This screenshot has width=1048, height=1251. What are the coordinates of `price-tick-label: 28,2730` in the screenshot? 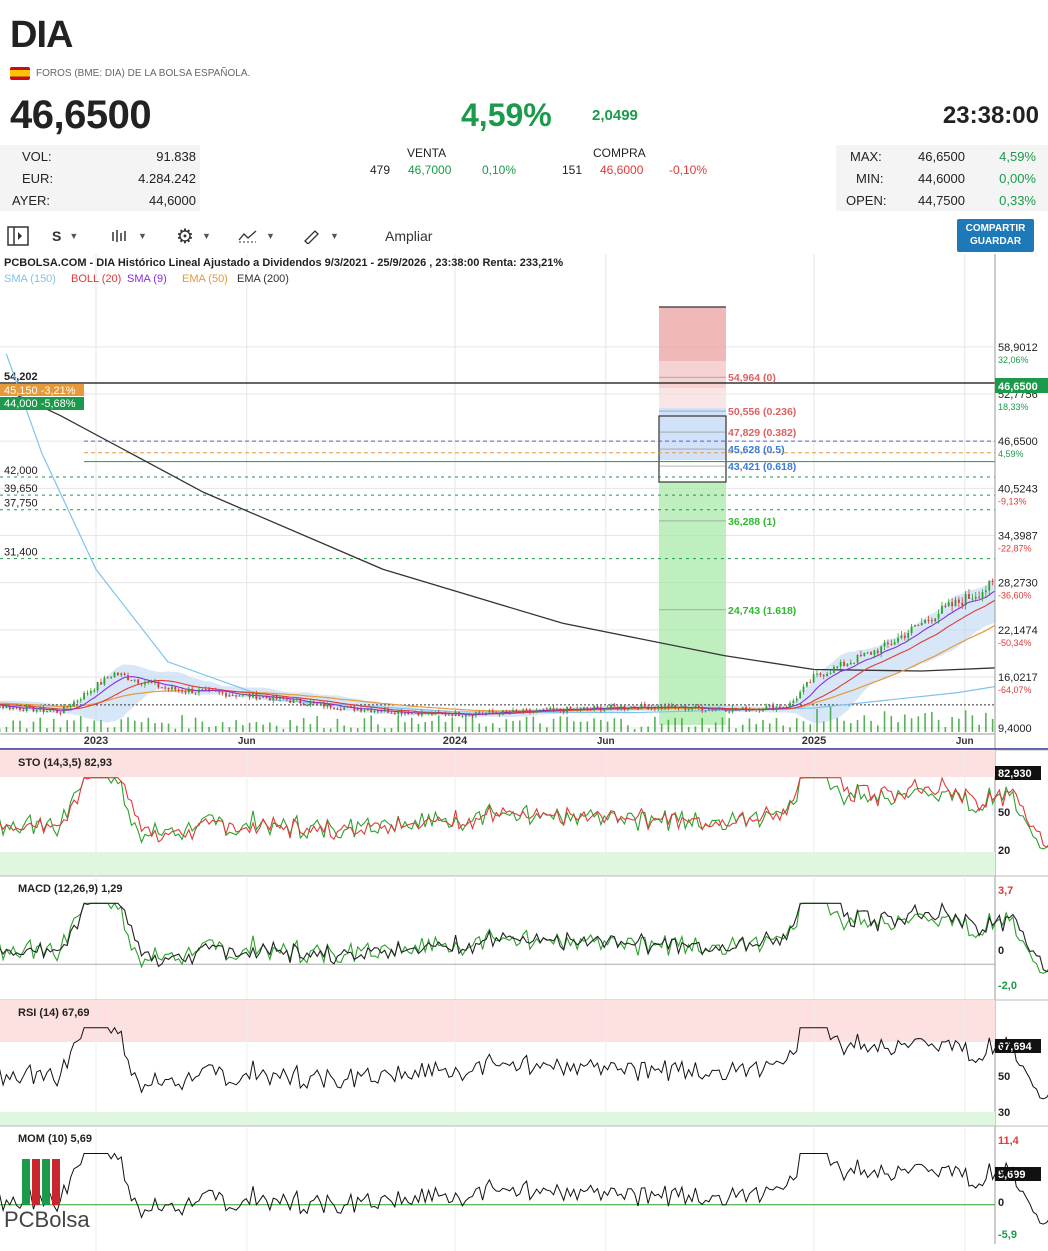 It's located at (1018, 584).